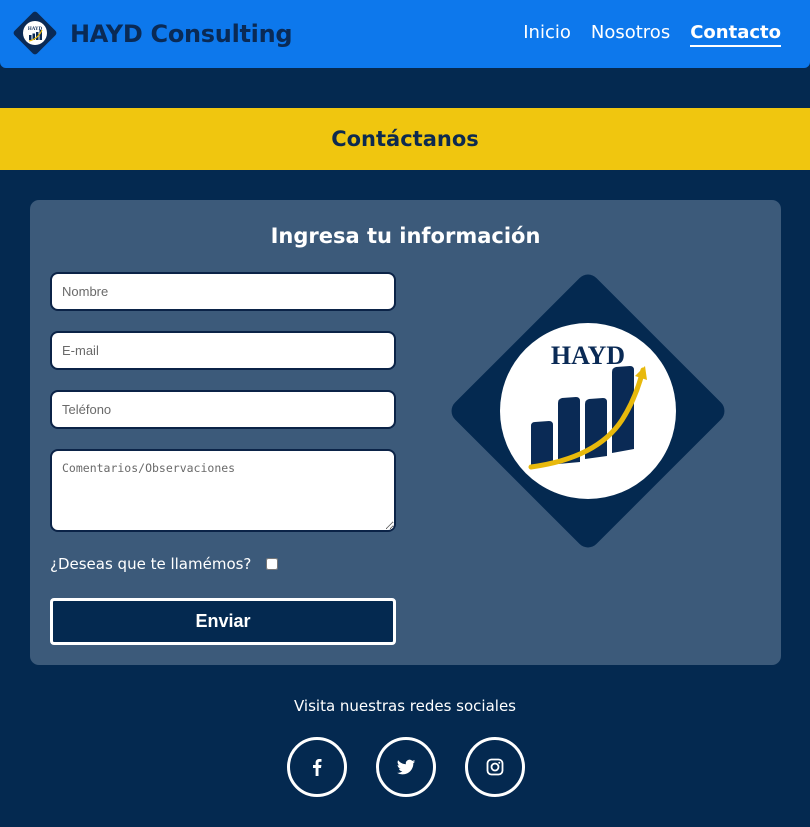  I want to click on contact-banner: Contáctanos, so click(405, 139).